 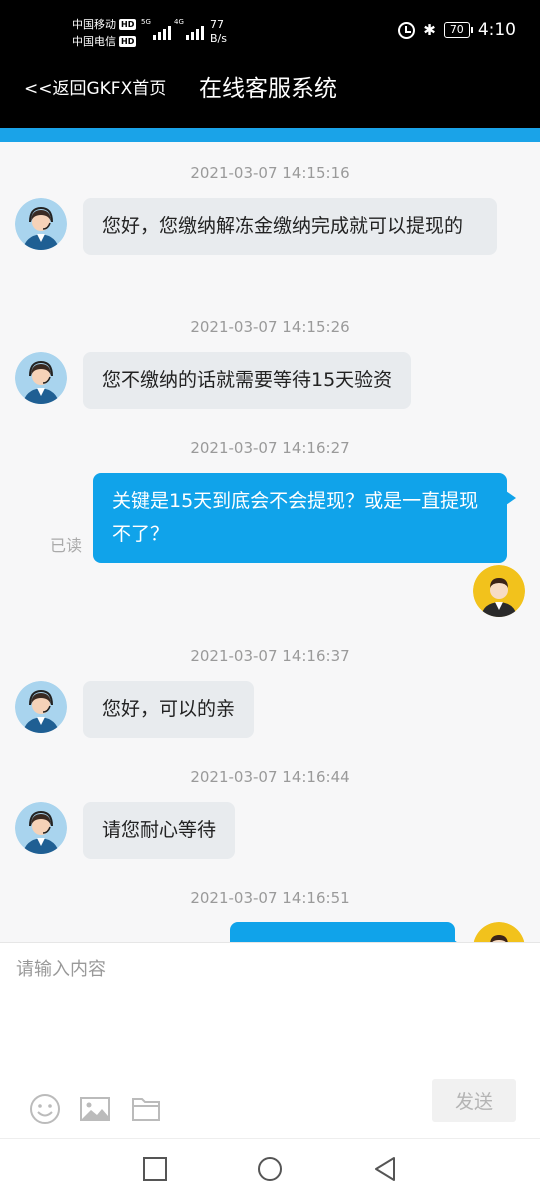 What do you see at coordinates (270, 327) in the screenshot?
I see `message-timestamp: 2021-03-07 14:15:26` at bounding box center [270, 327].